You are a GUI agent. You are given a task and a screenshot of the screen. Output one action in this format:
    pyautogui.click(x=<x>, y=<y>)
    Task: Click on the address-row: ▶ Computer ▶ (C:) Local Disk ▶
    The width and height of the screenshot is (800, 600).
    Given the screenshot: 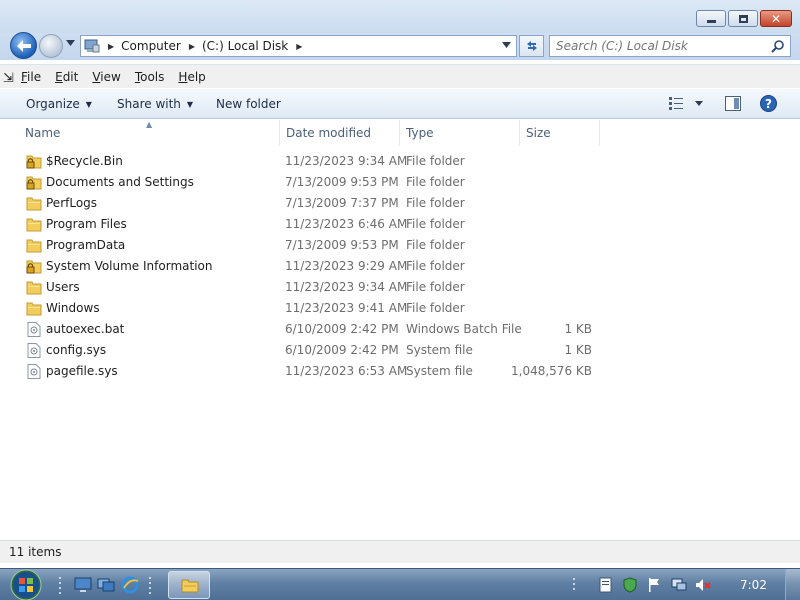 What is the action you would take?
    pyautogui.click(x=400, y=46)
    